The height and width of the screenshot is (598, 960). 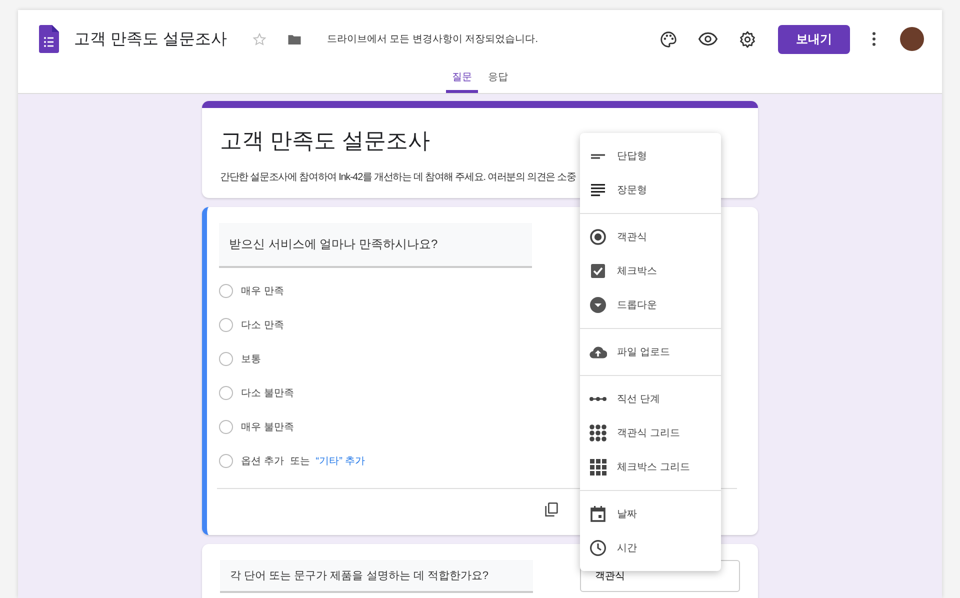 I want to click on settings-icon, so click(x=747, y=39).